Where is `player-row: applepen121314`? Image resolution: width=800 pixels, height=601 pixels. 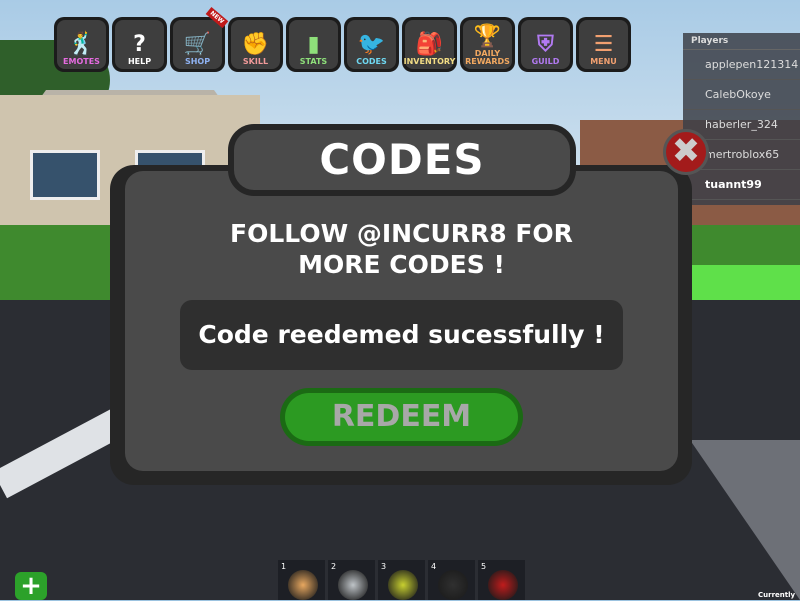 player-row: applepen121314 is located at coordinates (741, 65).